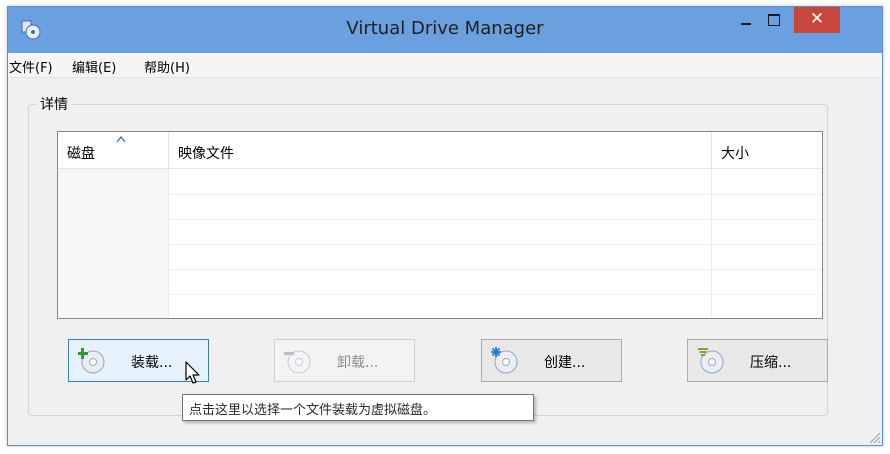 The image size is (890, 454). What do you see at coordinates (313, 410) in the screenshot?
I see `tooltip-text: 点击这里以选择一个文件装载为虚拟磁盘。` at bounding box center [313, 410].